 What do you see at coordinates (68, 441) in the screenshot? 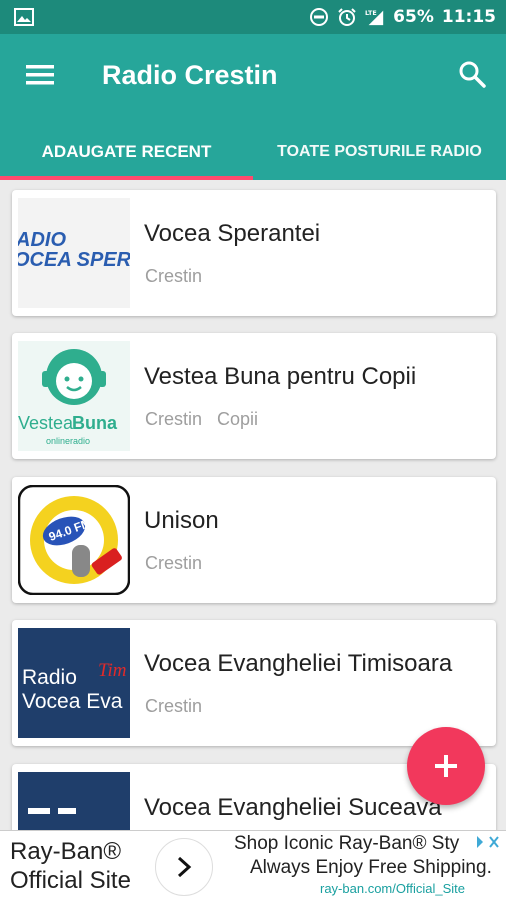
I see `svg-text: onlineradio` at bounding box center [68, 441].